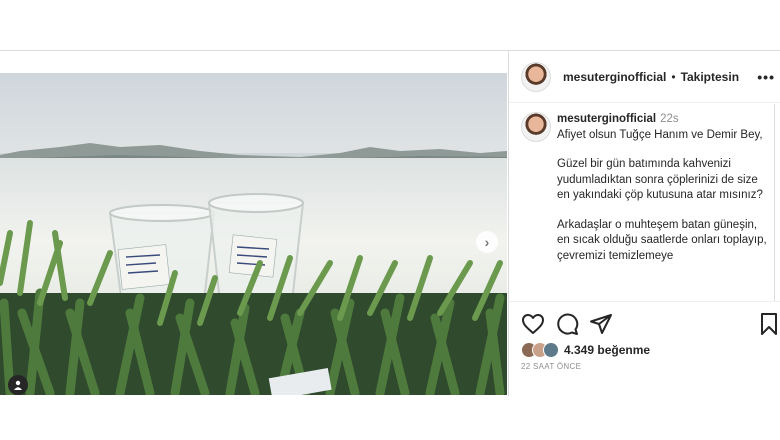 This screenshot has width=780, height=440. Describe the element at coordinates (768, 324) in the screenshot. I see `bookmark-icon` at that location.